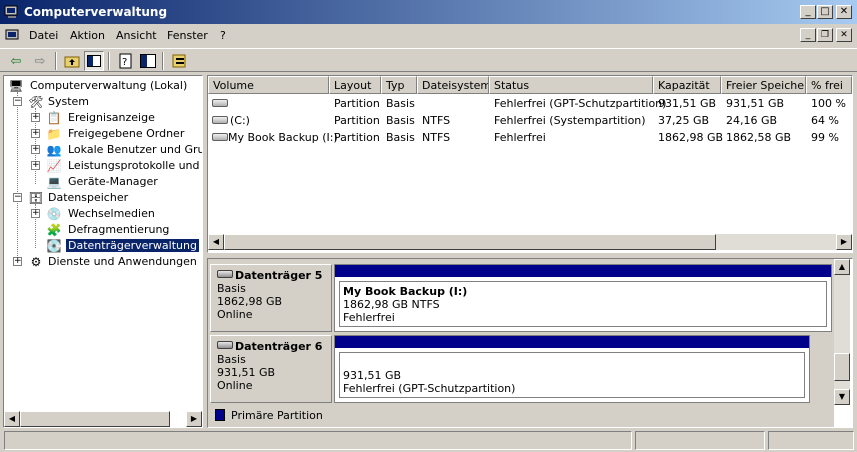 This screenshot has height=452, width=857. I want to click on computer-management-icon, so click(12, 12).